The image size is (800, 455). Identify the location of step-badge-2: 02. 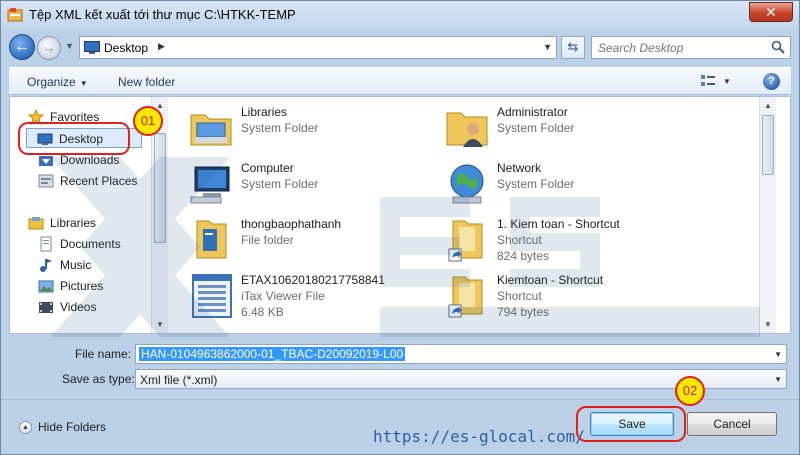
(690, 391).